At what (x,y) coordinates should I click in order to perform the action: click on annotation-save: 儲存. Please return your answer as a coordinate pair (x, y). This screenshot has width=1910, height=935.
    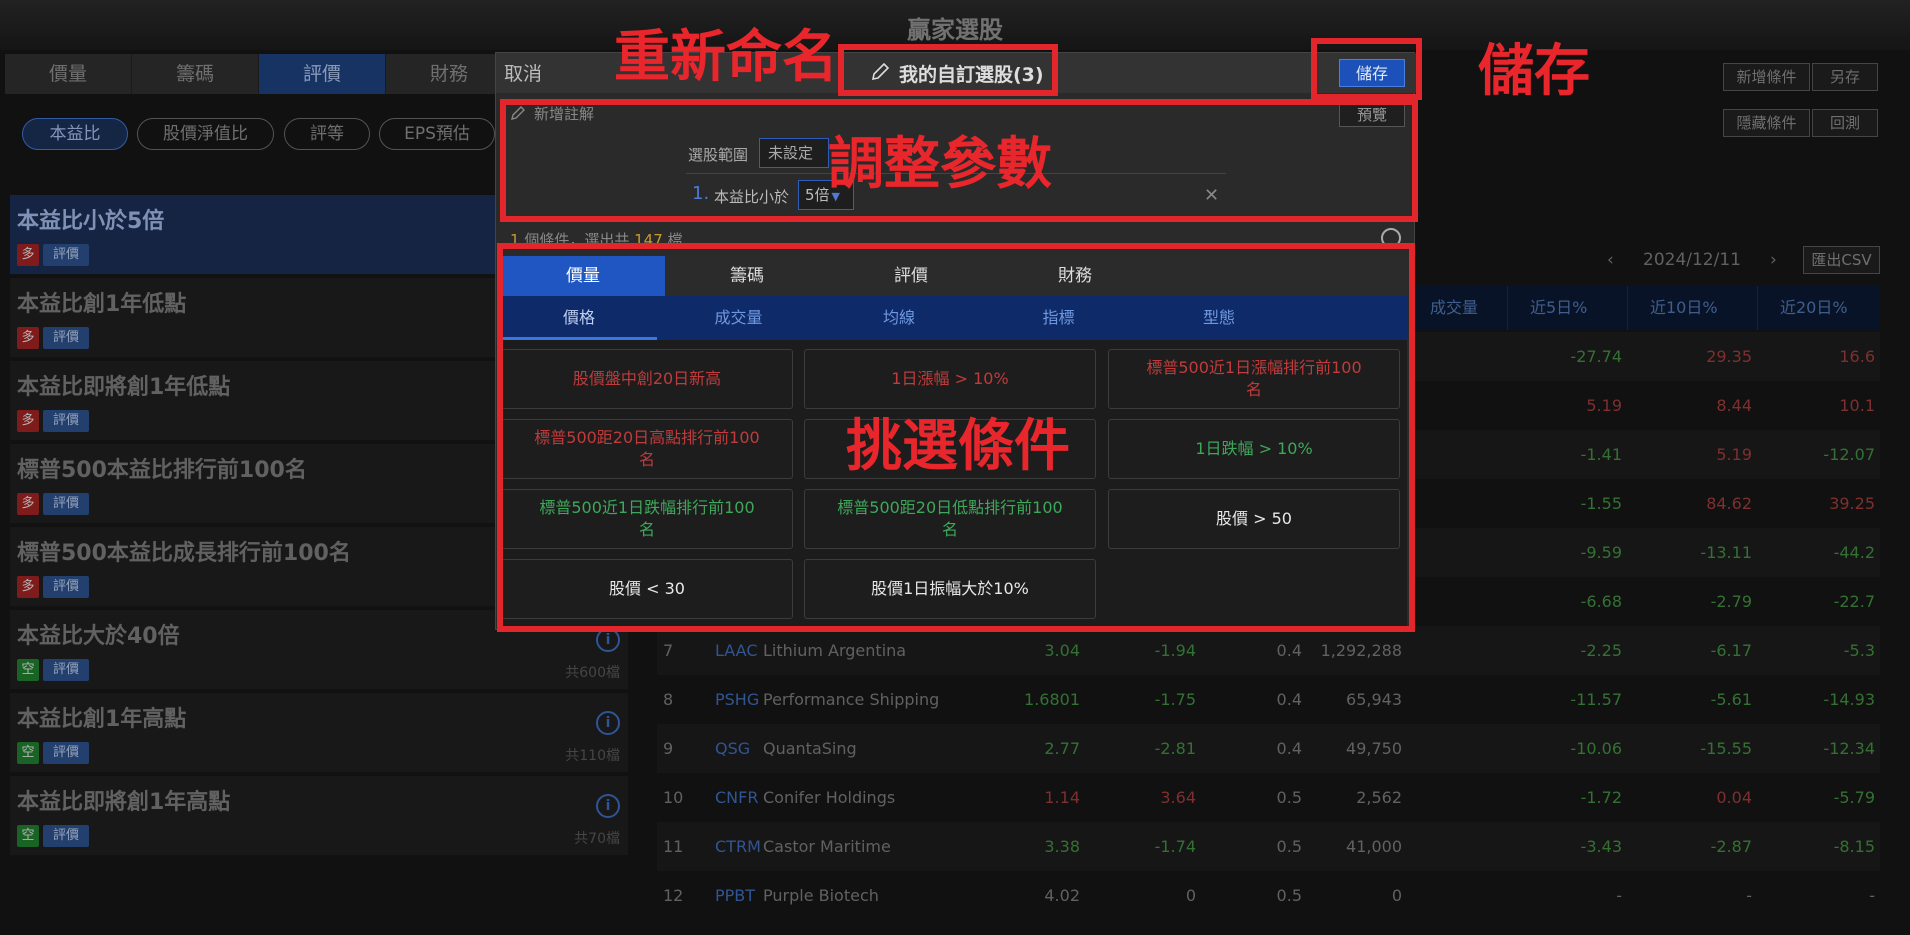
    Looking at the image, I should click on (1534, 71).